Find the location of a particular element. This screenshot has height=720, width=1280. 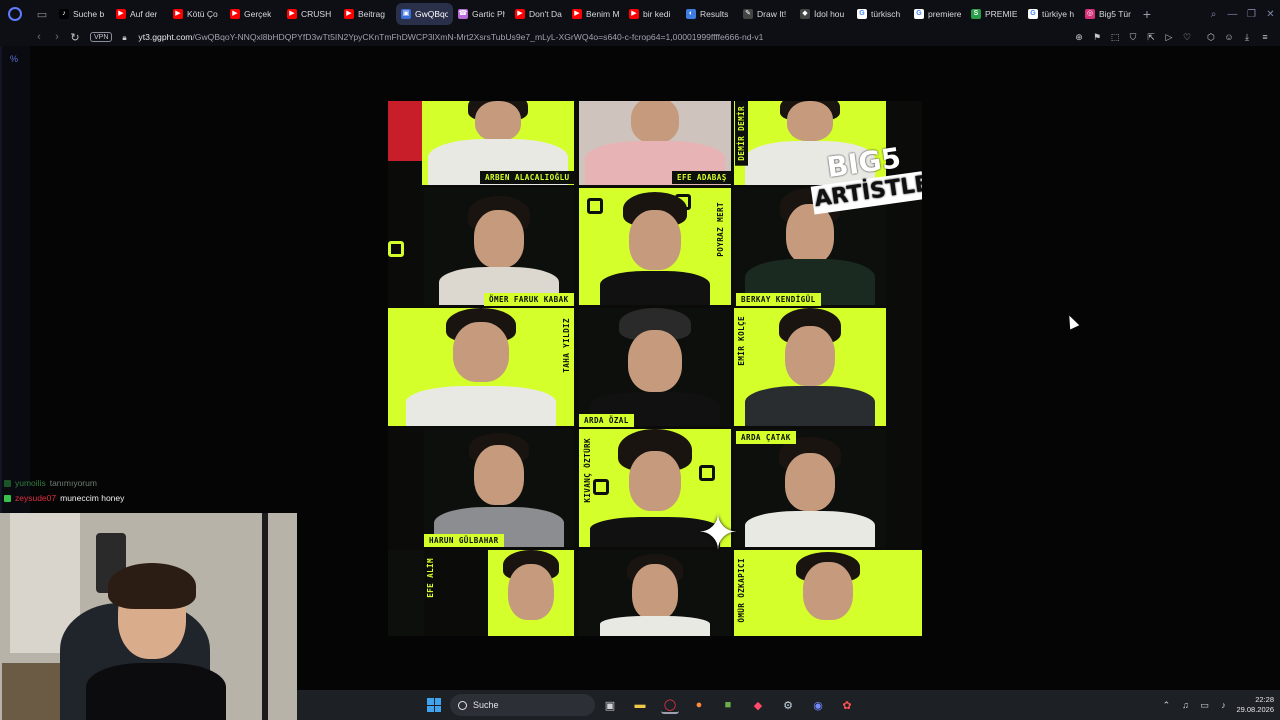

clock-date: 29.08.2026 is located at coordinates (1255, 709).